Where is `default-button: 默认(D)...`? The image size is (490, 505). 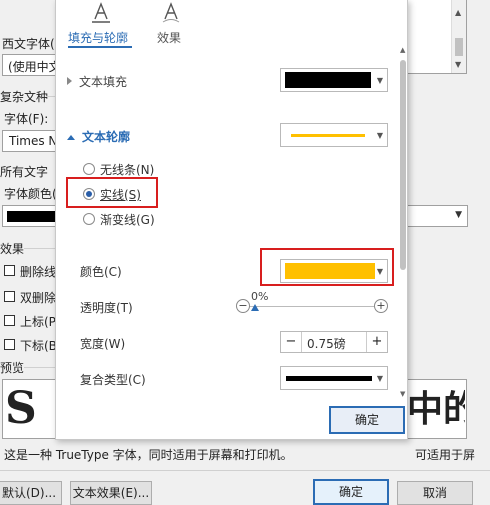 default-button: 默认(D)... is located at coordinates (31, 493).